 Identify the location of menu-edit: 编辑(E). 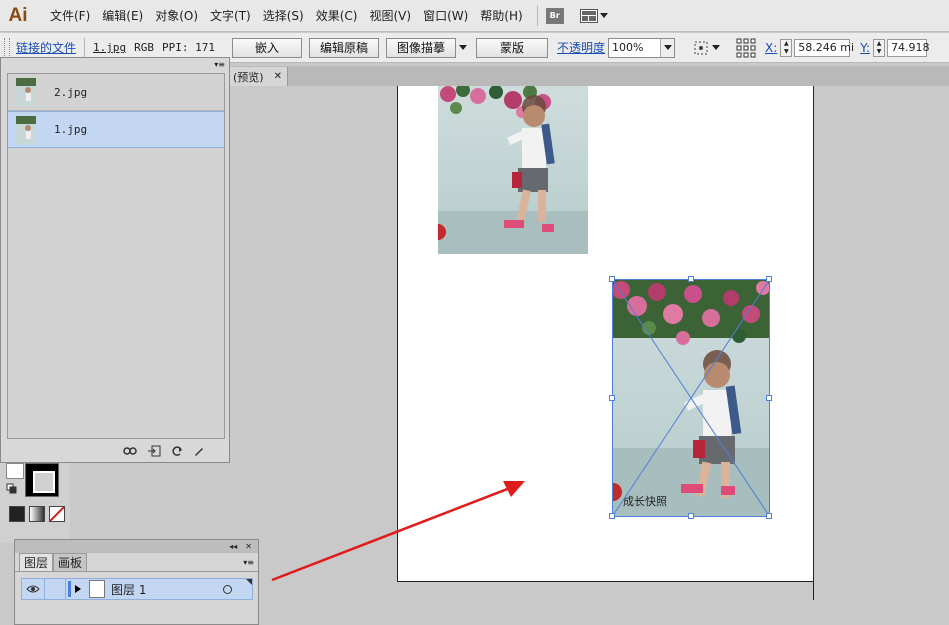
(122, 16).